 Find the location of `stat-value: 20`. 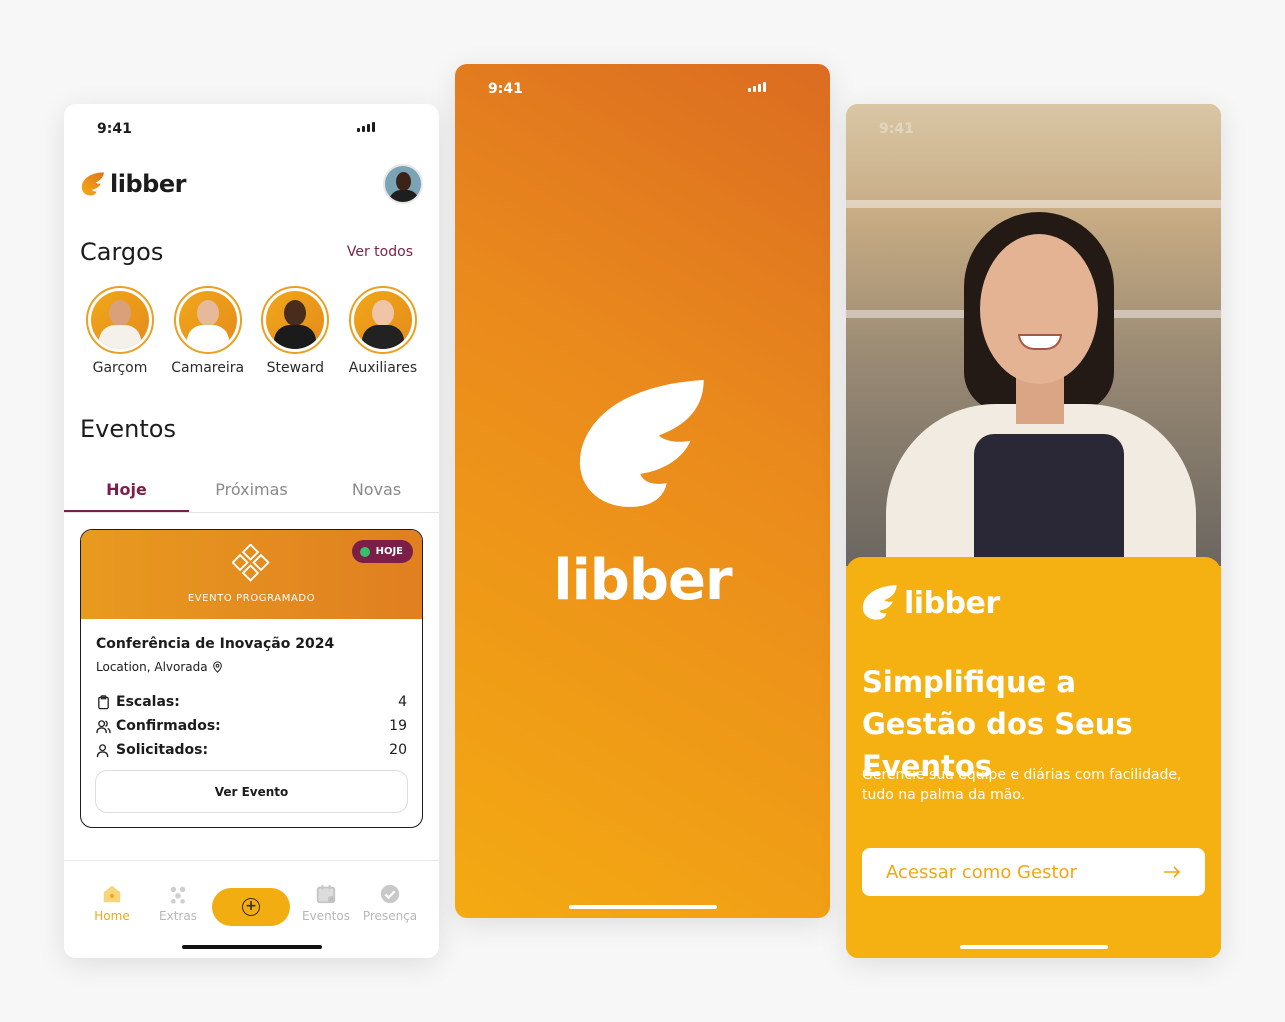

stat-value: 20 is located at coordinates (398, 750).